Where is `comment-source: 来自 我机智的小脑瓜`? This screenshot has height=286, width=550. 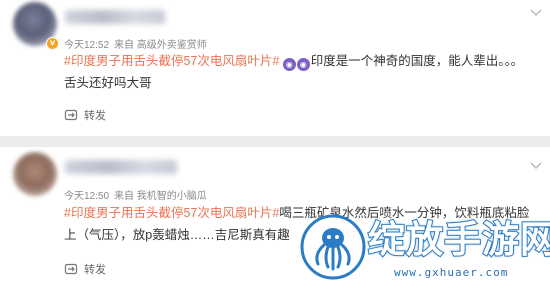
comment-source: 来自 我机智的小脑瓜 is located at coordinates (160, 196).